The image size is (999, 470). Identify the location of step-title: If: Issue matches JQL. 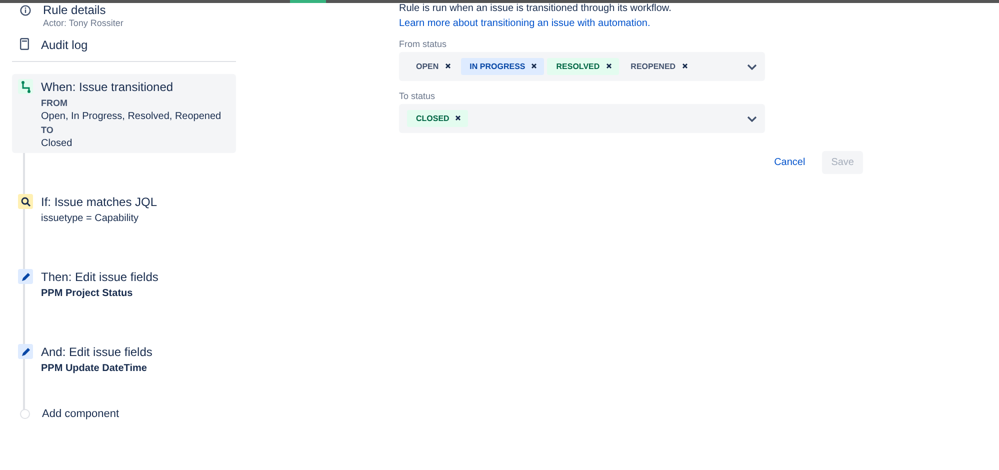
(99, 202).